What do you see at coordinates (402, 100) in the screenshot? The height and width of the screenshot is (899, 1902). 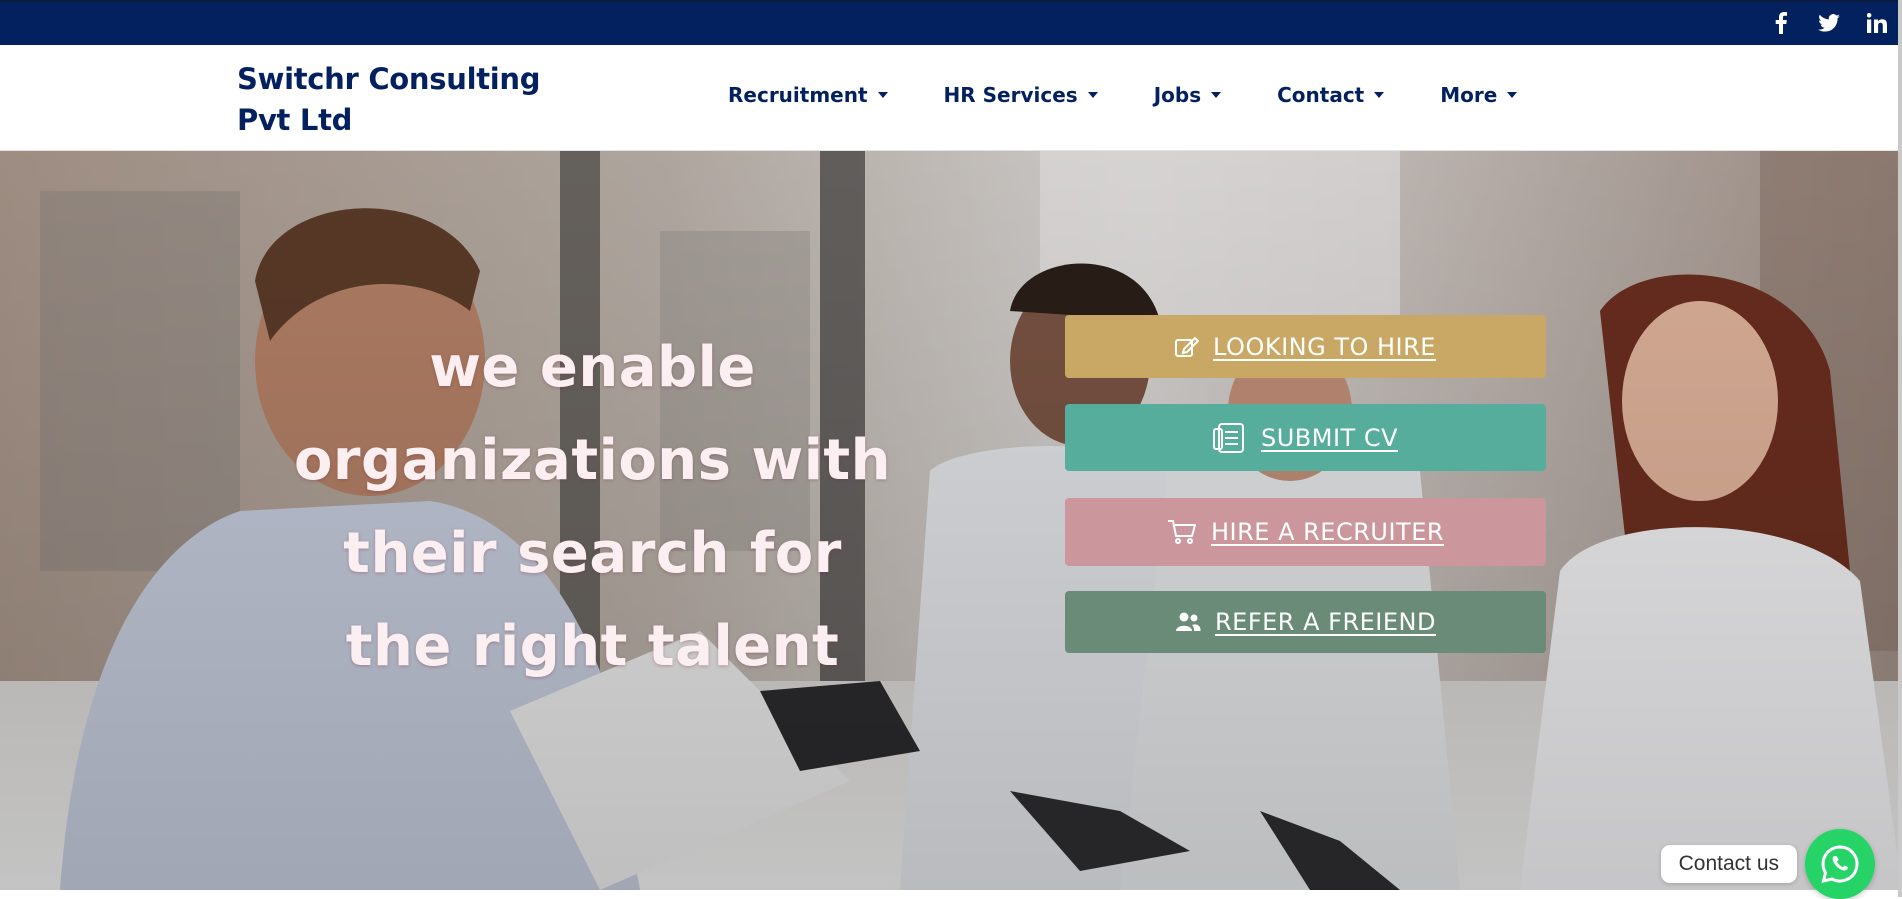 I see `site-logo: Switchr Consulting Pvt Ltd` at bounding box center [402, 100].